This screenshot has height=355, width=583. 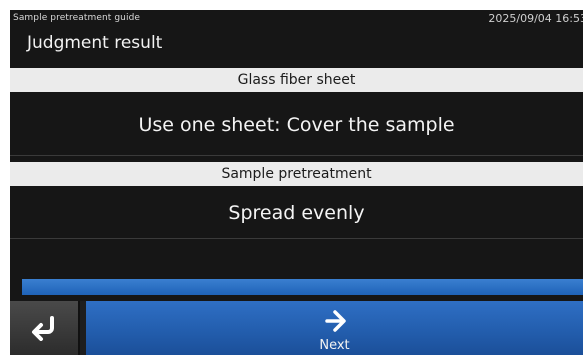 What do you see at coordinates (334, 328) in the screenshot?
I see `next-button: Next` at bounding box center [334, 328].